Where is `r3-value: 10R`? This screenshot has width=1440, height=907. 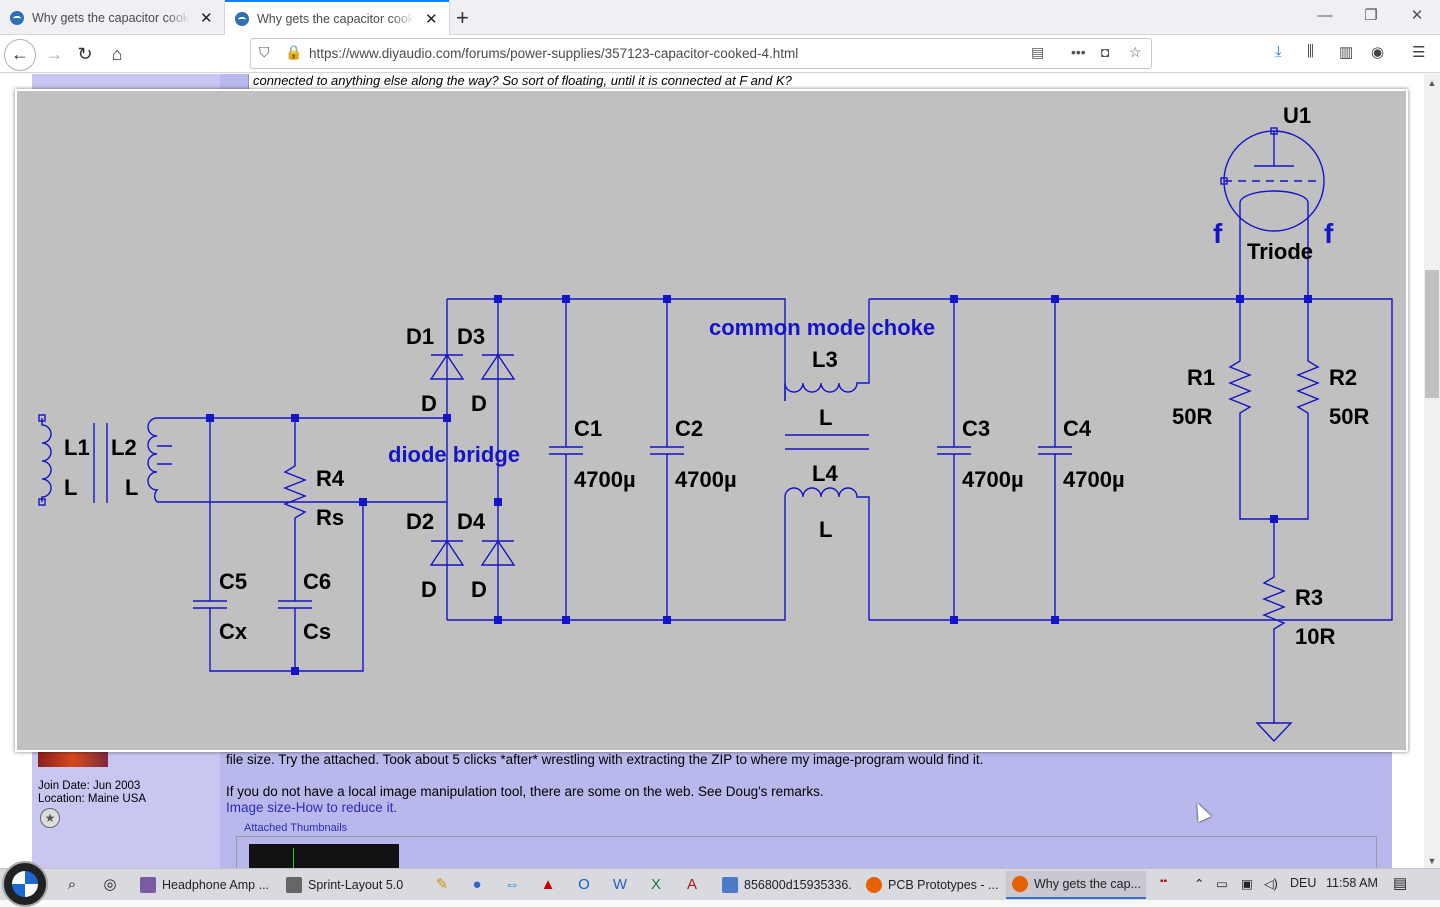
r3-value: 10R is located at coordinates (1315, 636).